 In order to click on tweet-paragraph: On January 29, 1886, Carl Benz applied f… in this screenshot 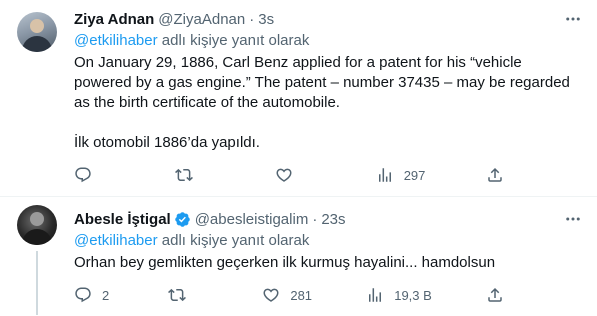, I will do `click(322, 82)`.